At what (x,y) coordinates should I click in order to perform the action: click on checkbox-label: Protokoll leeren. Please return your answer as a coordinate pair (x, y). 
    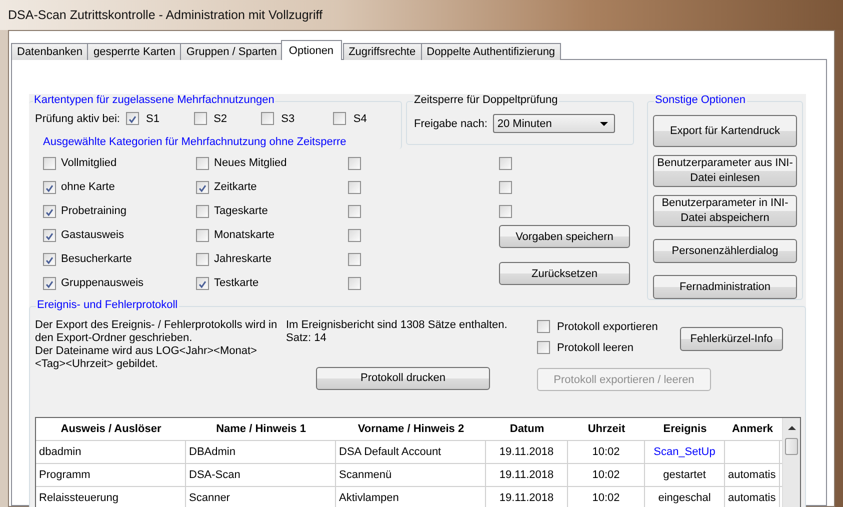
    Looking at the image, I should click on (595, 348).